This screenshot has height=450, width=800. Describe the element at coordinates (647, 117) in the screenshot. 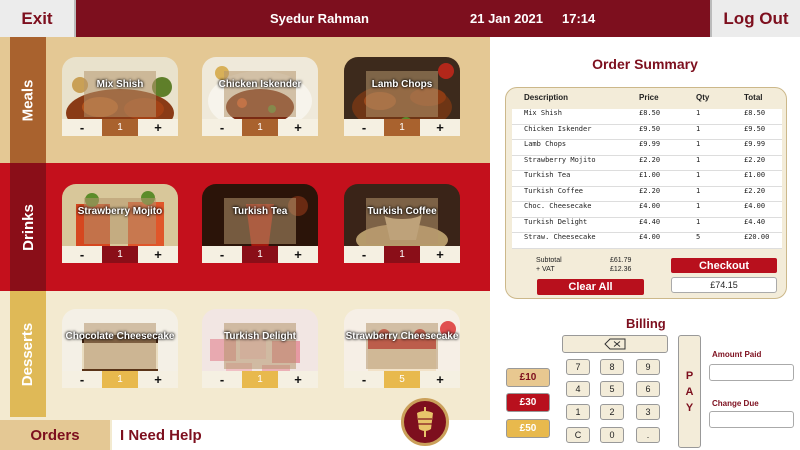

I see `order-row: Mix Shish £8.50 1 £8.50` at that location.